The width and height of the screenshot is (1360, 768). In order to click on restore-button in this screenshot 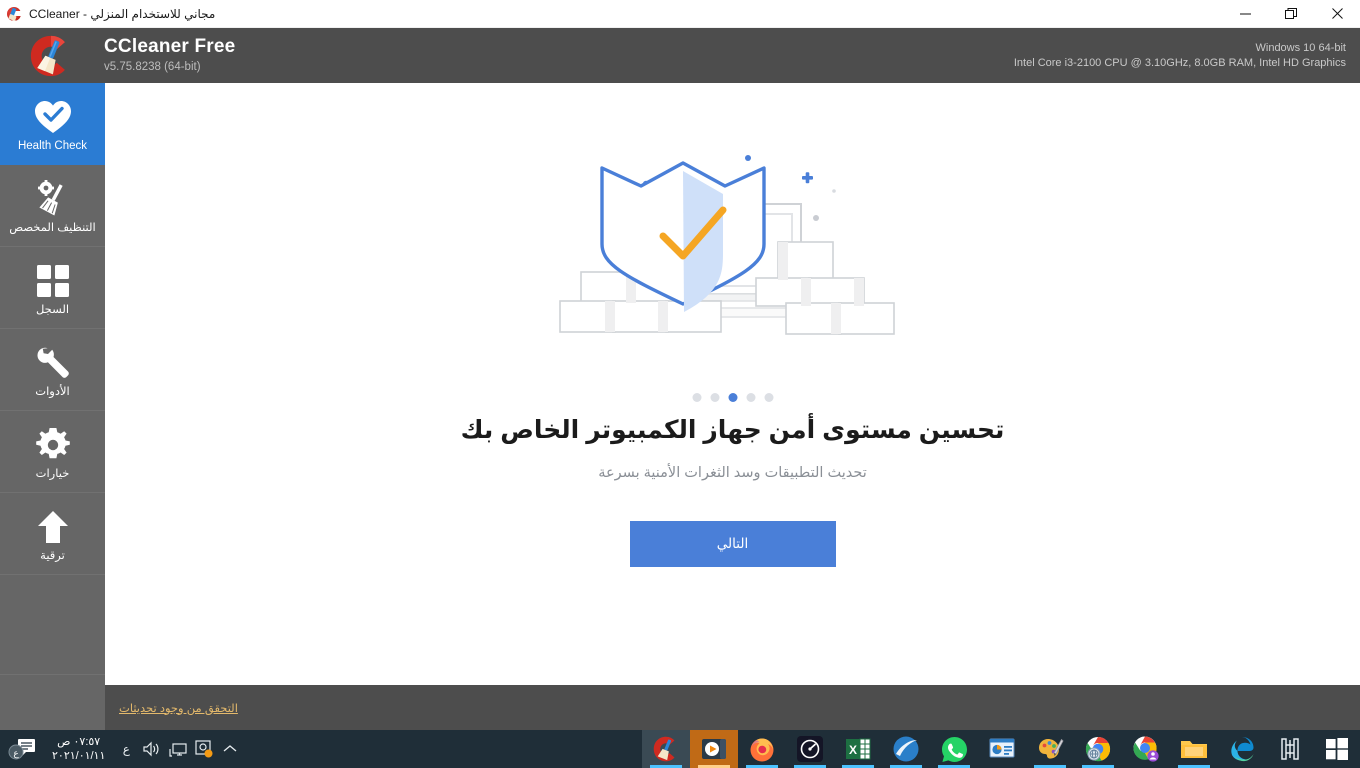, I will do `click(1291, 14)`.